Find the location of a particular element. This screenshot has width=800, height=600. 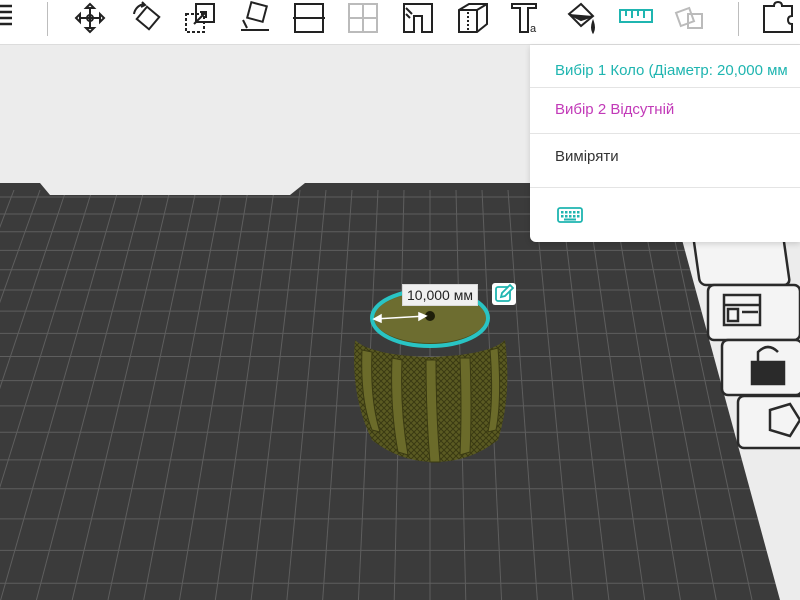

selection-1-text: Вибір 1 Коло (Діаметр: 20,000 мм is located at coordinates (671, 70).